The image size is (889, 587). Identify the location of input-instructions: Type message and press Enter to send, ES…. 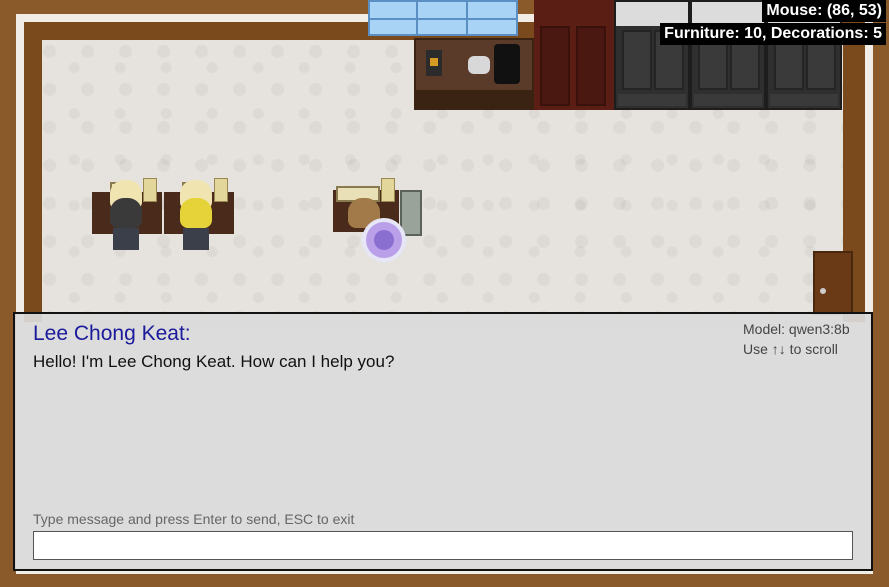
(194, 519).